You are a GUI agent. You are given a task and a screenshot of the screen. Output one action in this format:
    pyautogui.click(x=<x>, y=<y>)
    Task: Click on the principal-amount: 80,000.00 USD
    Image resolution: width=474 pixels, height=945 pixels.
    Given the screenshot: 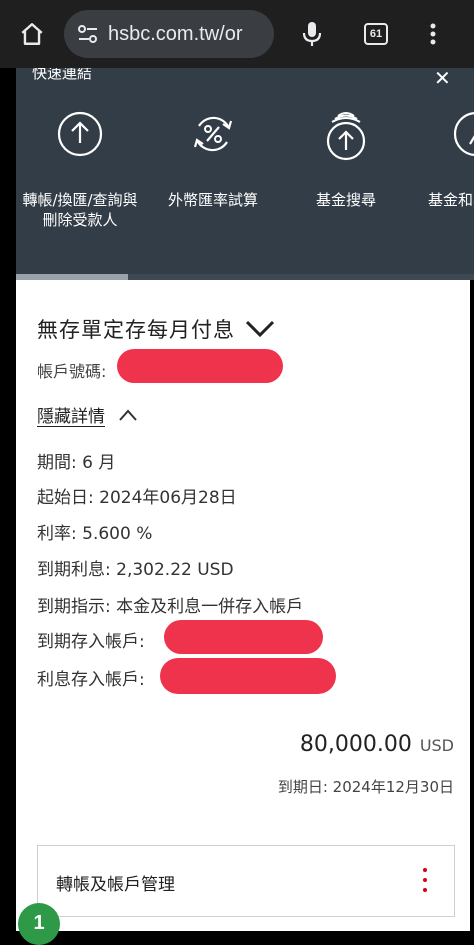 What is the action you would take?
    pyautogui.click(x=377, y=744)
    